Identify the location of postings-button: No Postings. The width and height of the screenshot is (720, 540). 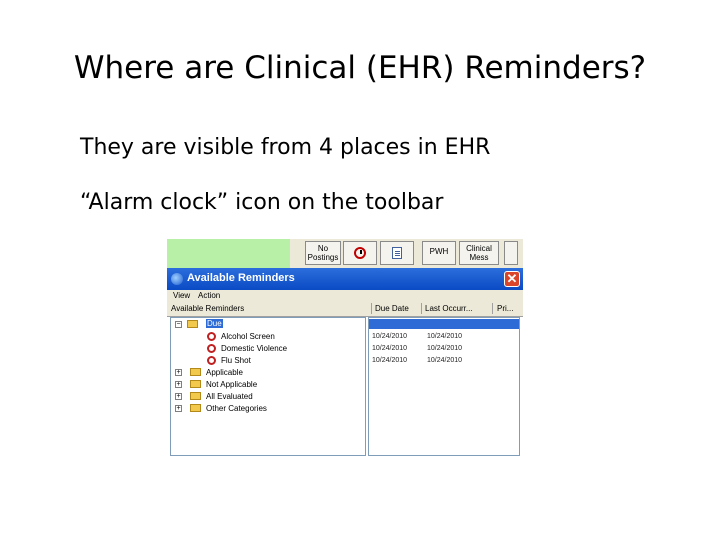
(323, 253).